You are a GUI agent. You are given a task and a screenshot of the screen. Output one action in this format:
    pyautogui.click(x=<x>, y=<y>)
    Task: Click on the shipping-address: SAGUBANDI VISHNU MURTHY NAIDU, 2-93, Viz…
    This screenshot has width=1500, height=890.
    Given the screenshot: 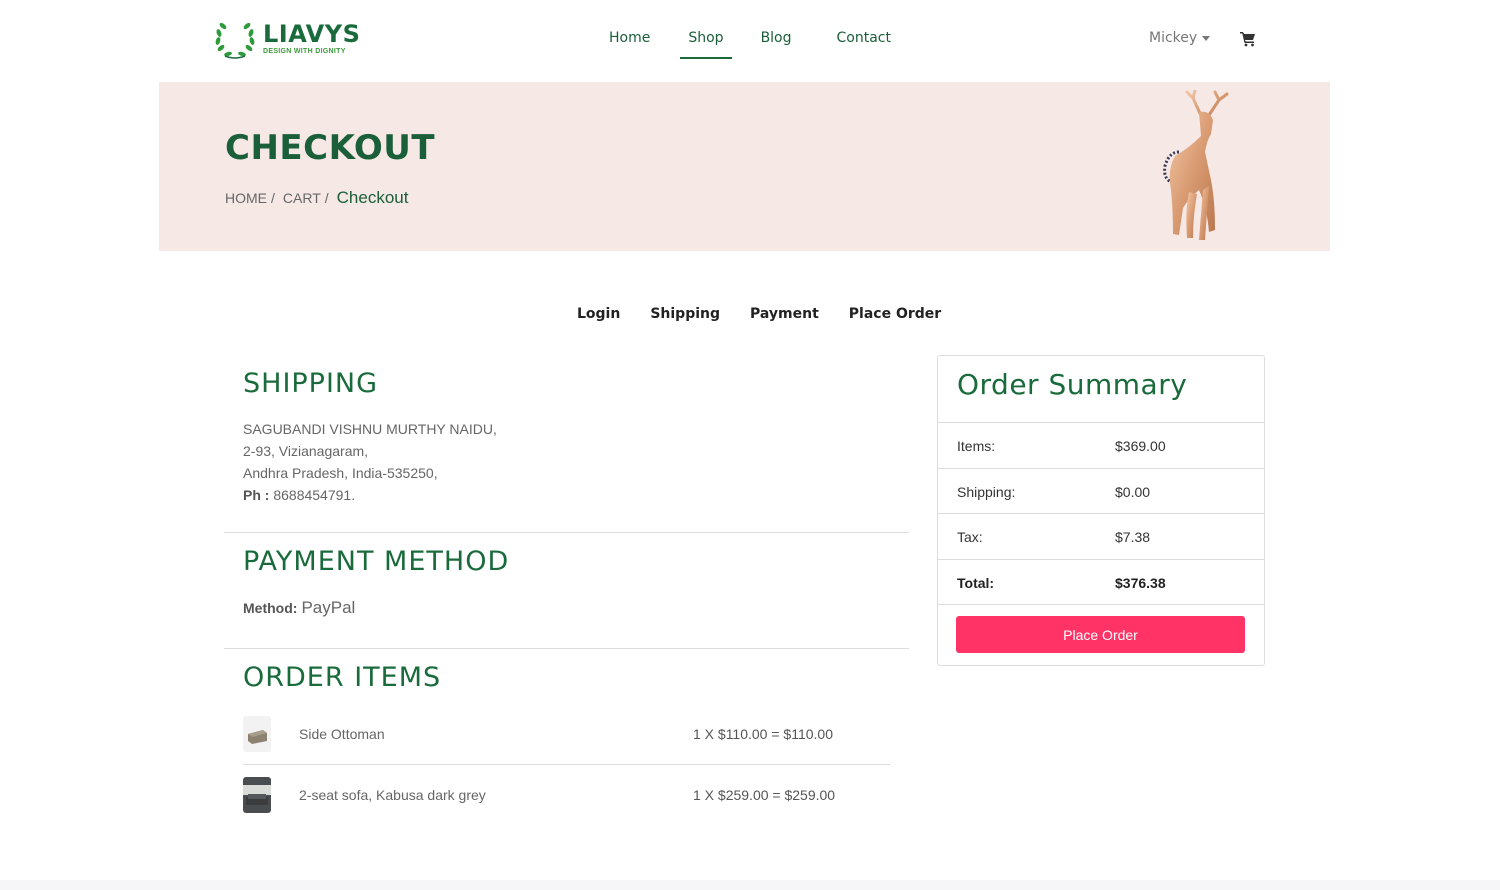 What is the action you would take?
    pyautogui.click(x=370, y=462)
    